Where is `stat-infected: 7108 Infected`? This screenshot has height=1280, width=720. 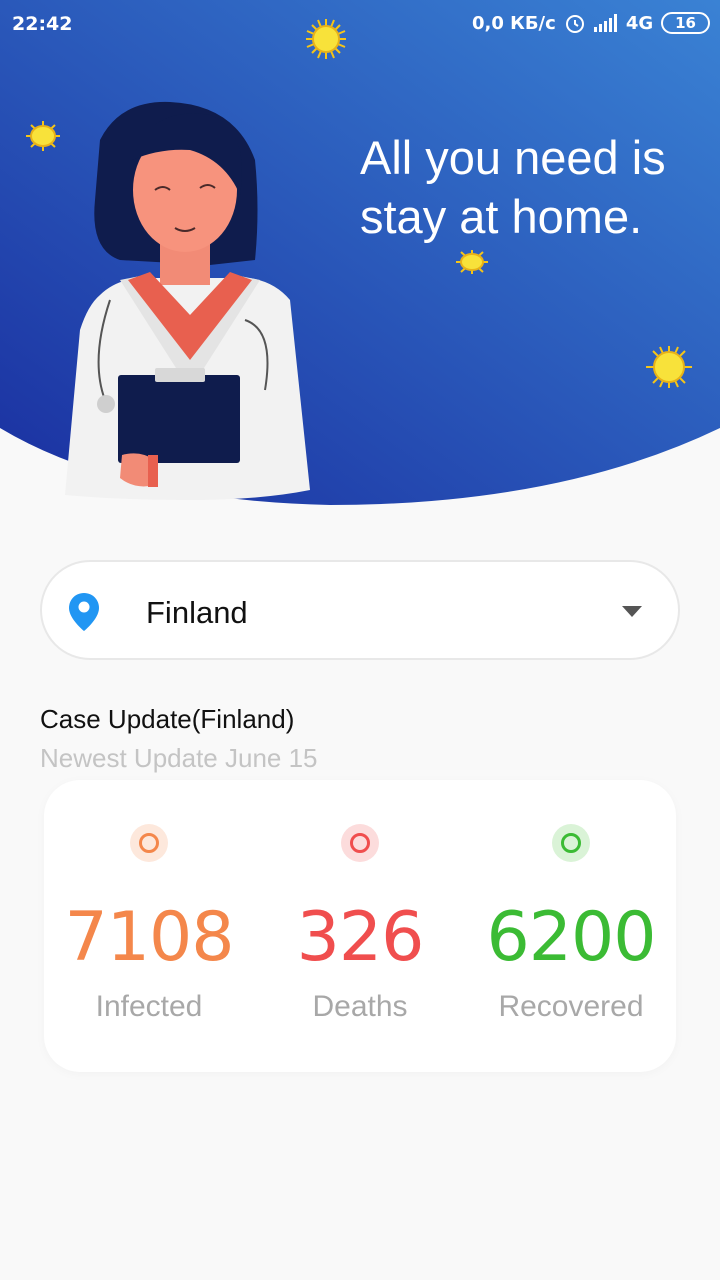
stat-infected: 7108 Infected is located at coordinates (149, 926).